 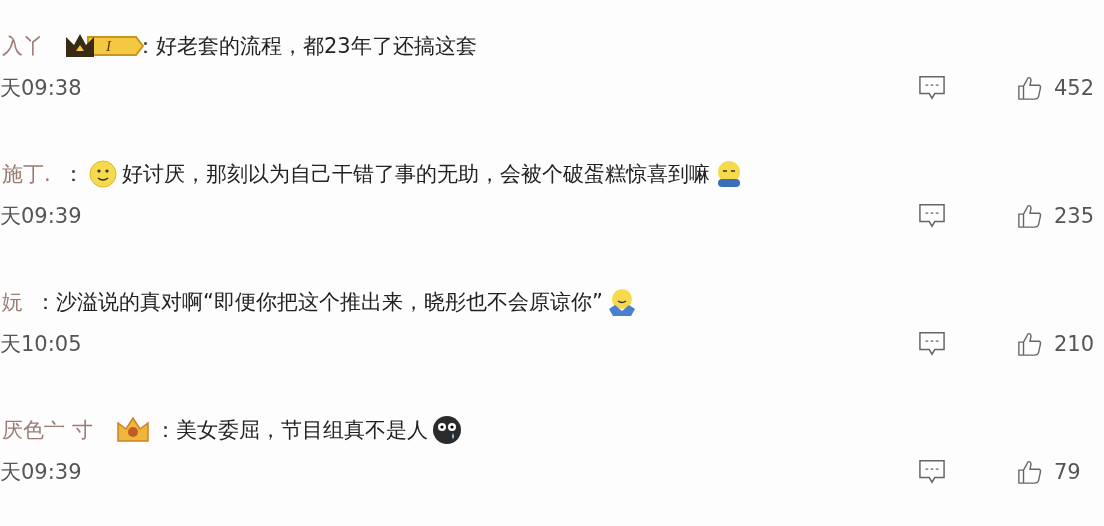 What do you see at coordinates (108, 46) in the screenshot?
I see `level-label: I` at bounding box center [108, 46].